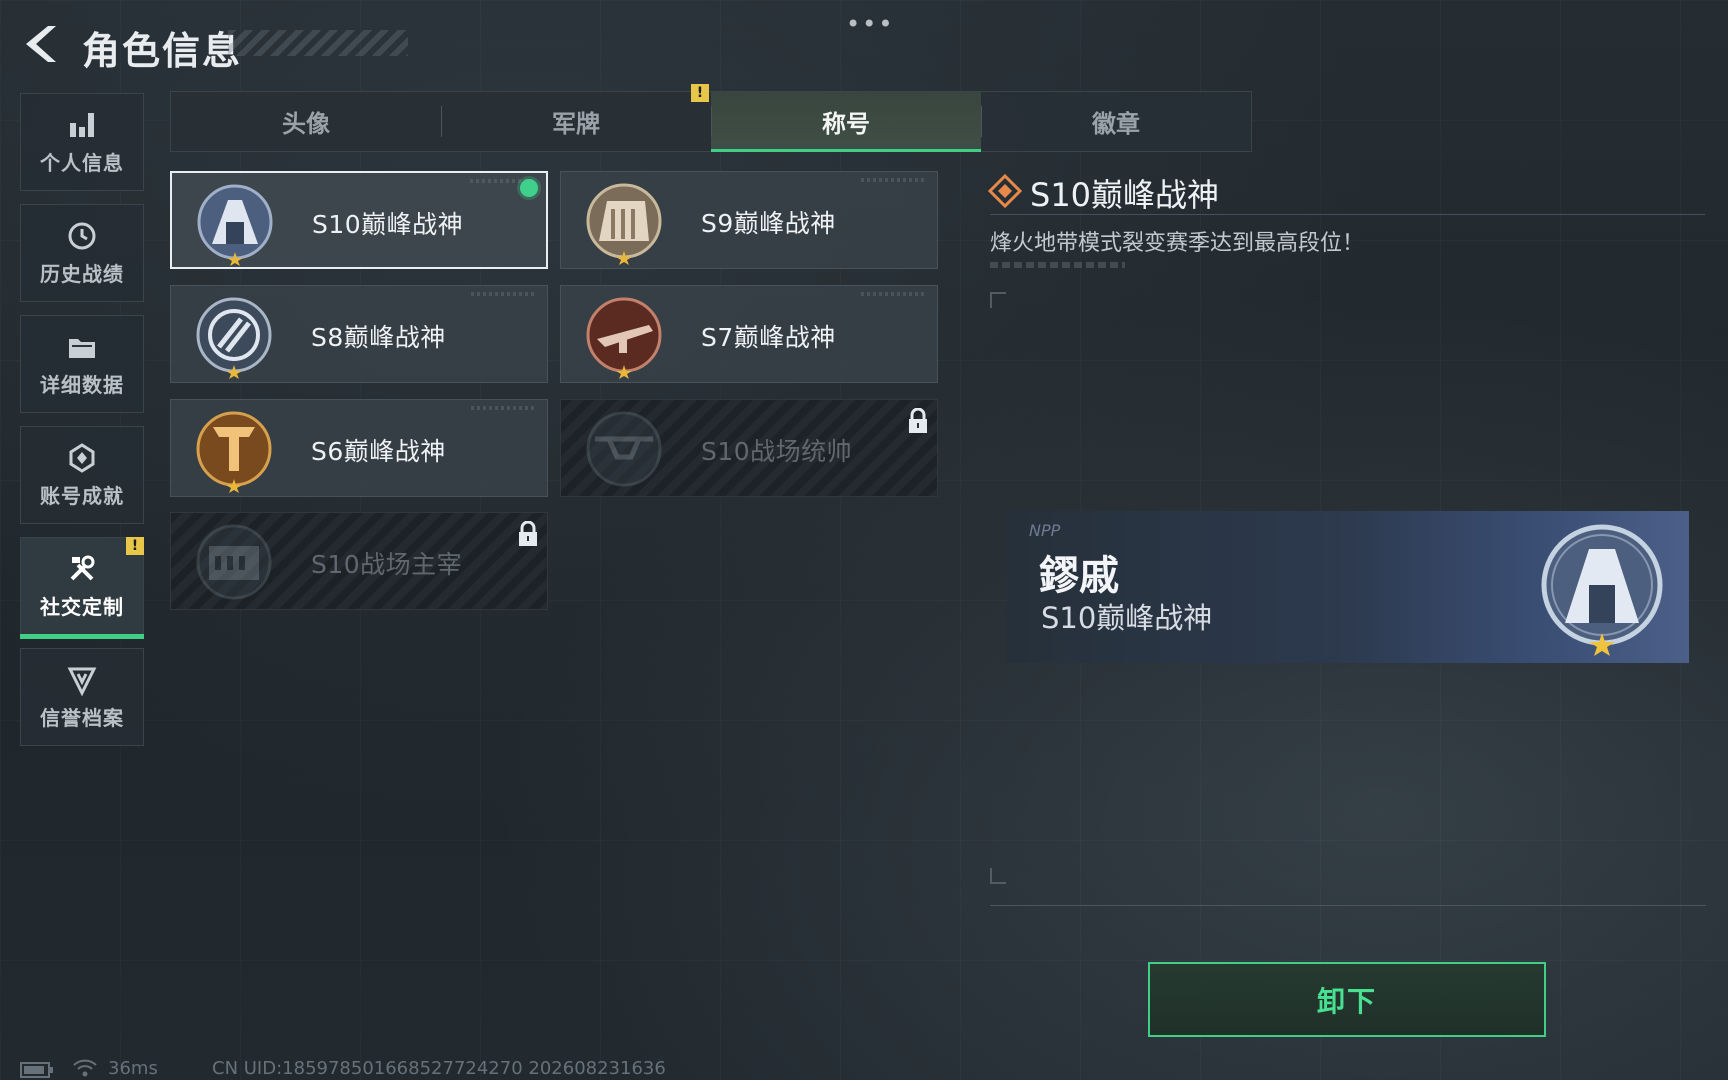 This screenshot has width=1728, height=1080. I want to click on player-name: 鏐戚, so click(1079, 576).